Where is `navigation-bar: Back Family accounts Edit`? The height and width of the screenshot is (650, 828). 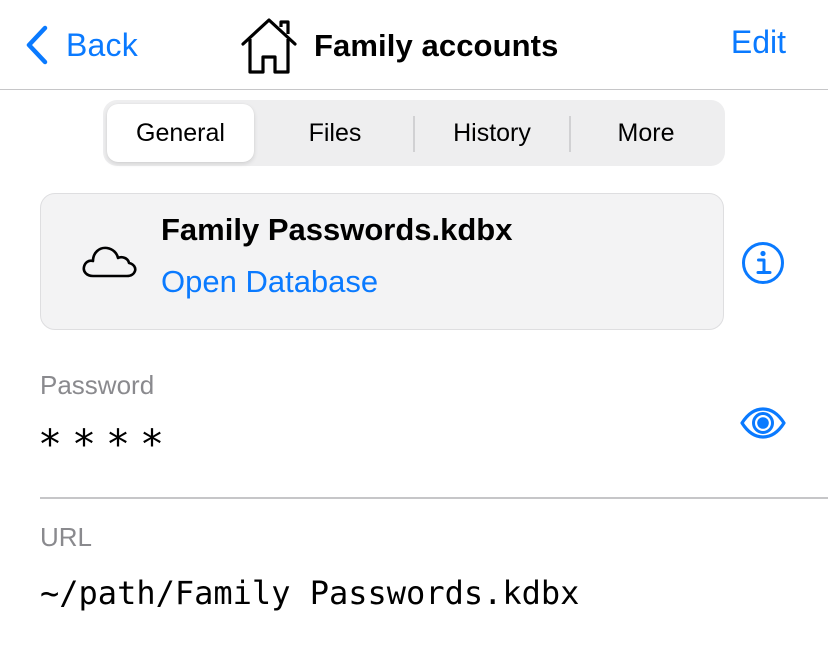 navigation-bar: Back Family accounts Edit is located at coordinates (414, 45).